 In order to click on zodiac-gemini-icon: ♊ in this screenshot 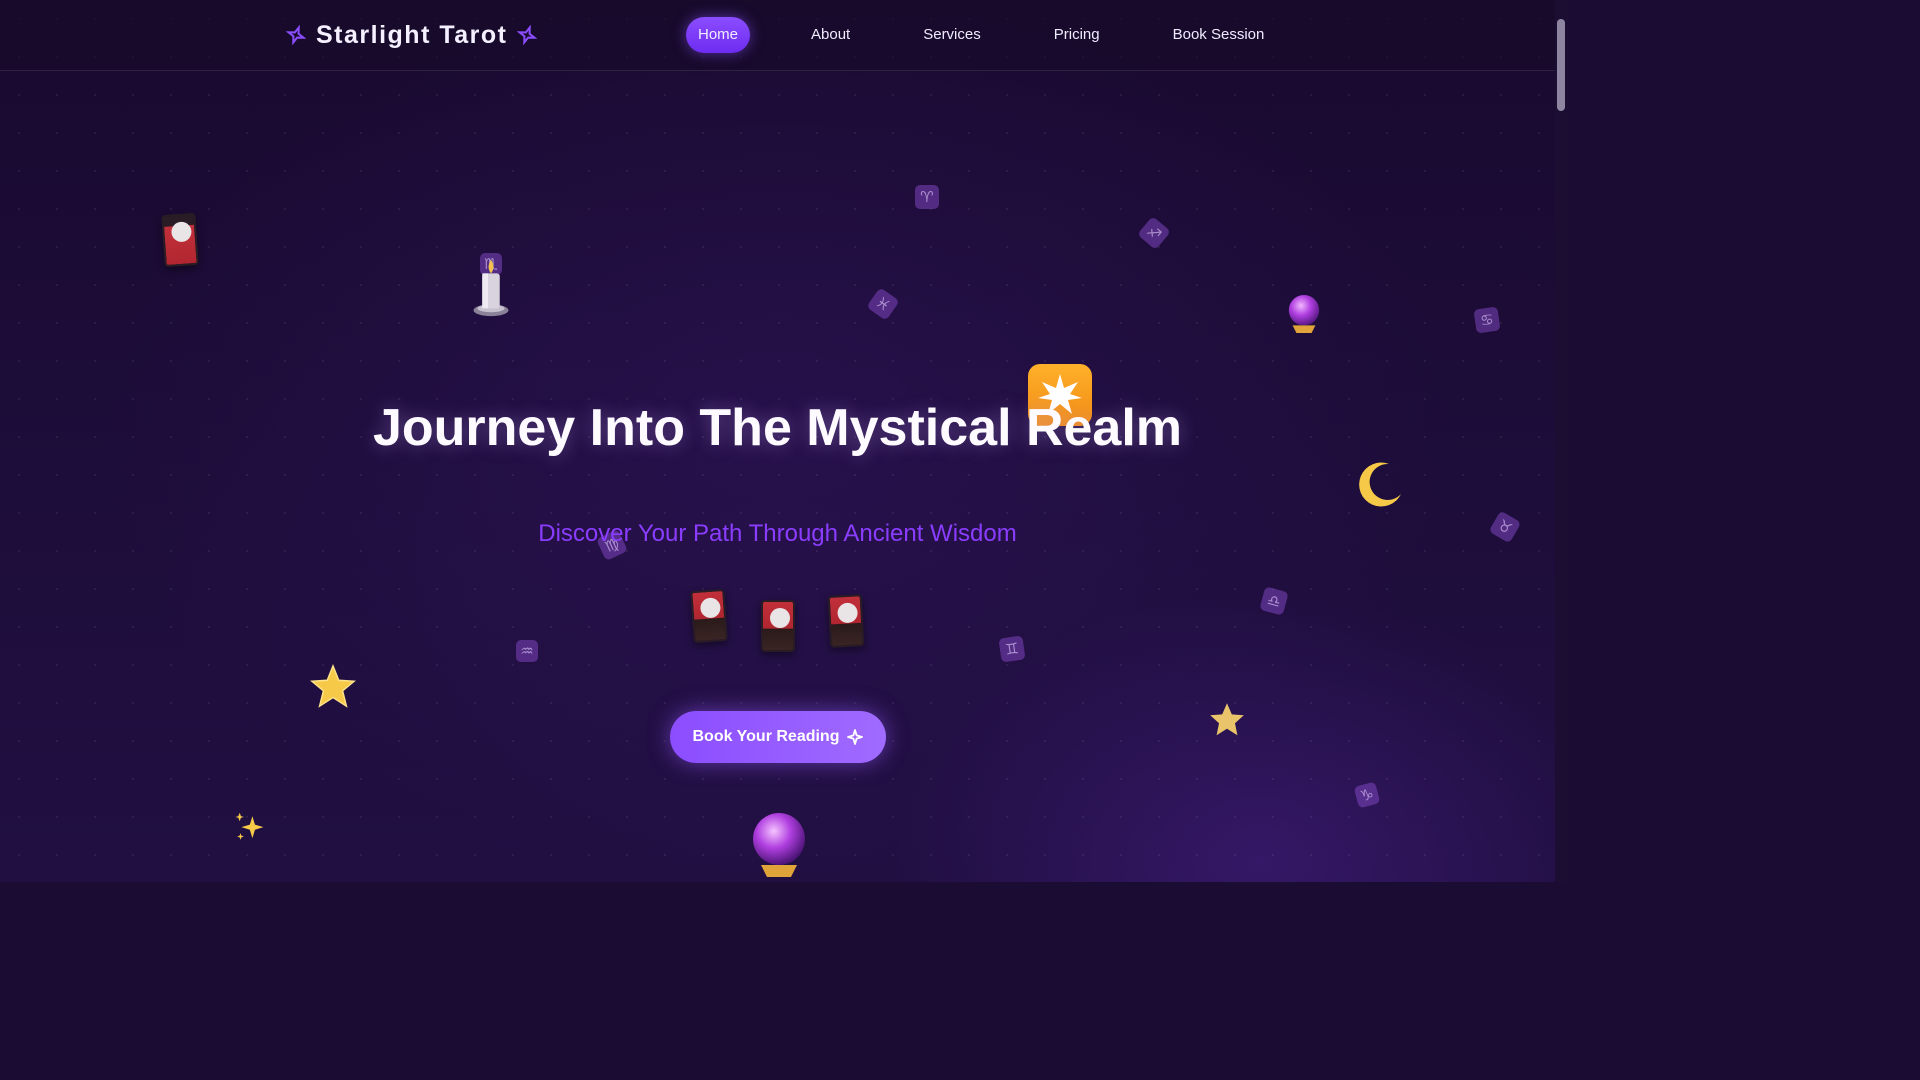, I will do `click(1012, 649)`.